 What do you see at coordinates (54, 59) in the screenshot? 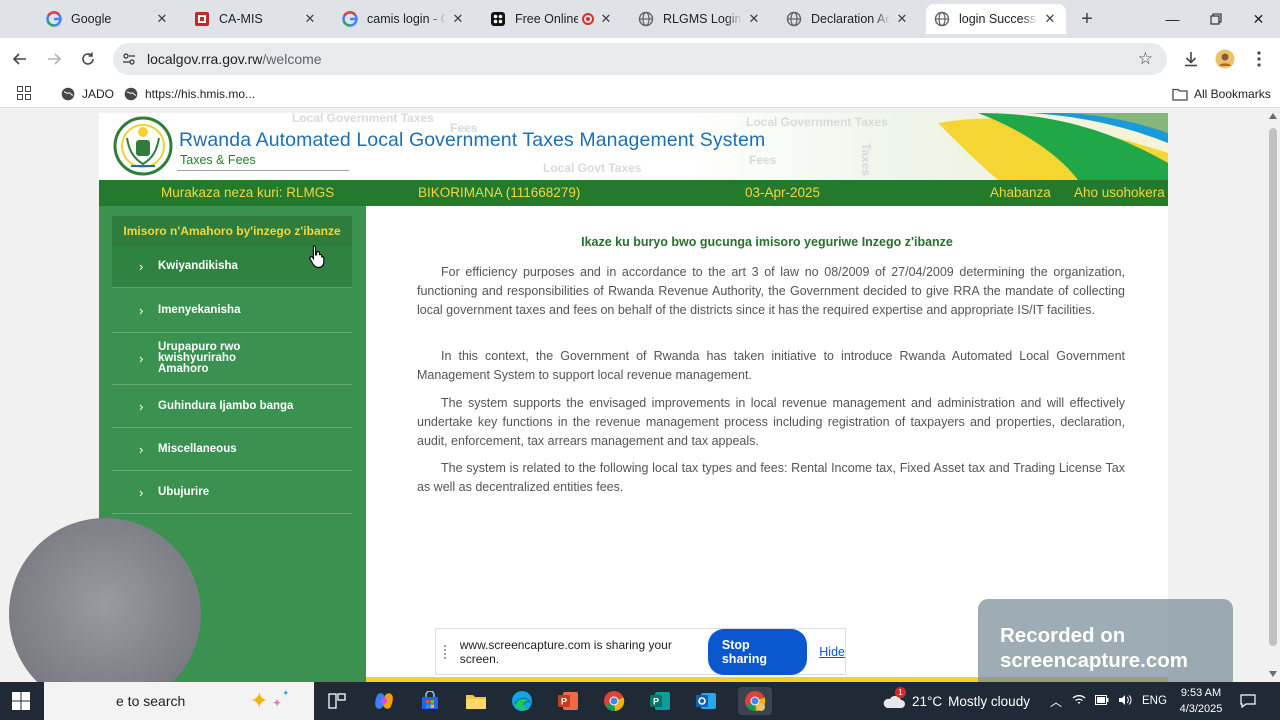
I see `forward-button` at bounding box center [54, 59].